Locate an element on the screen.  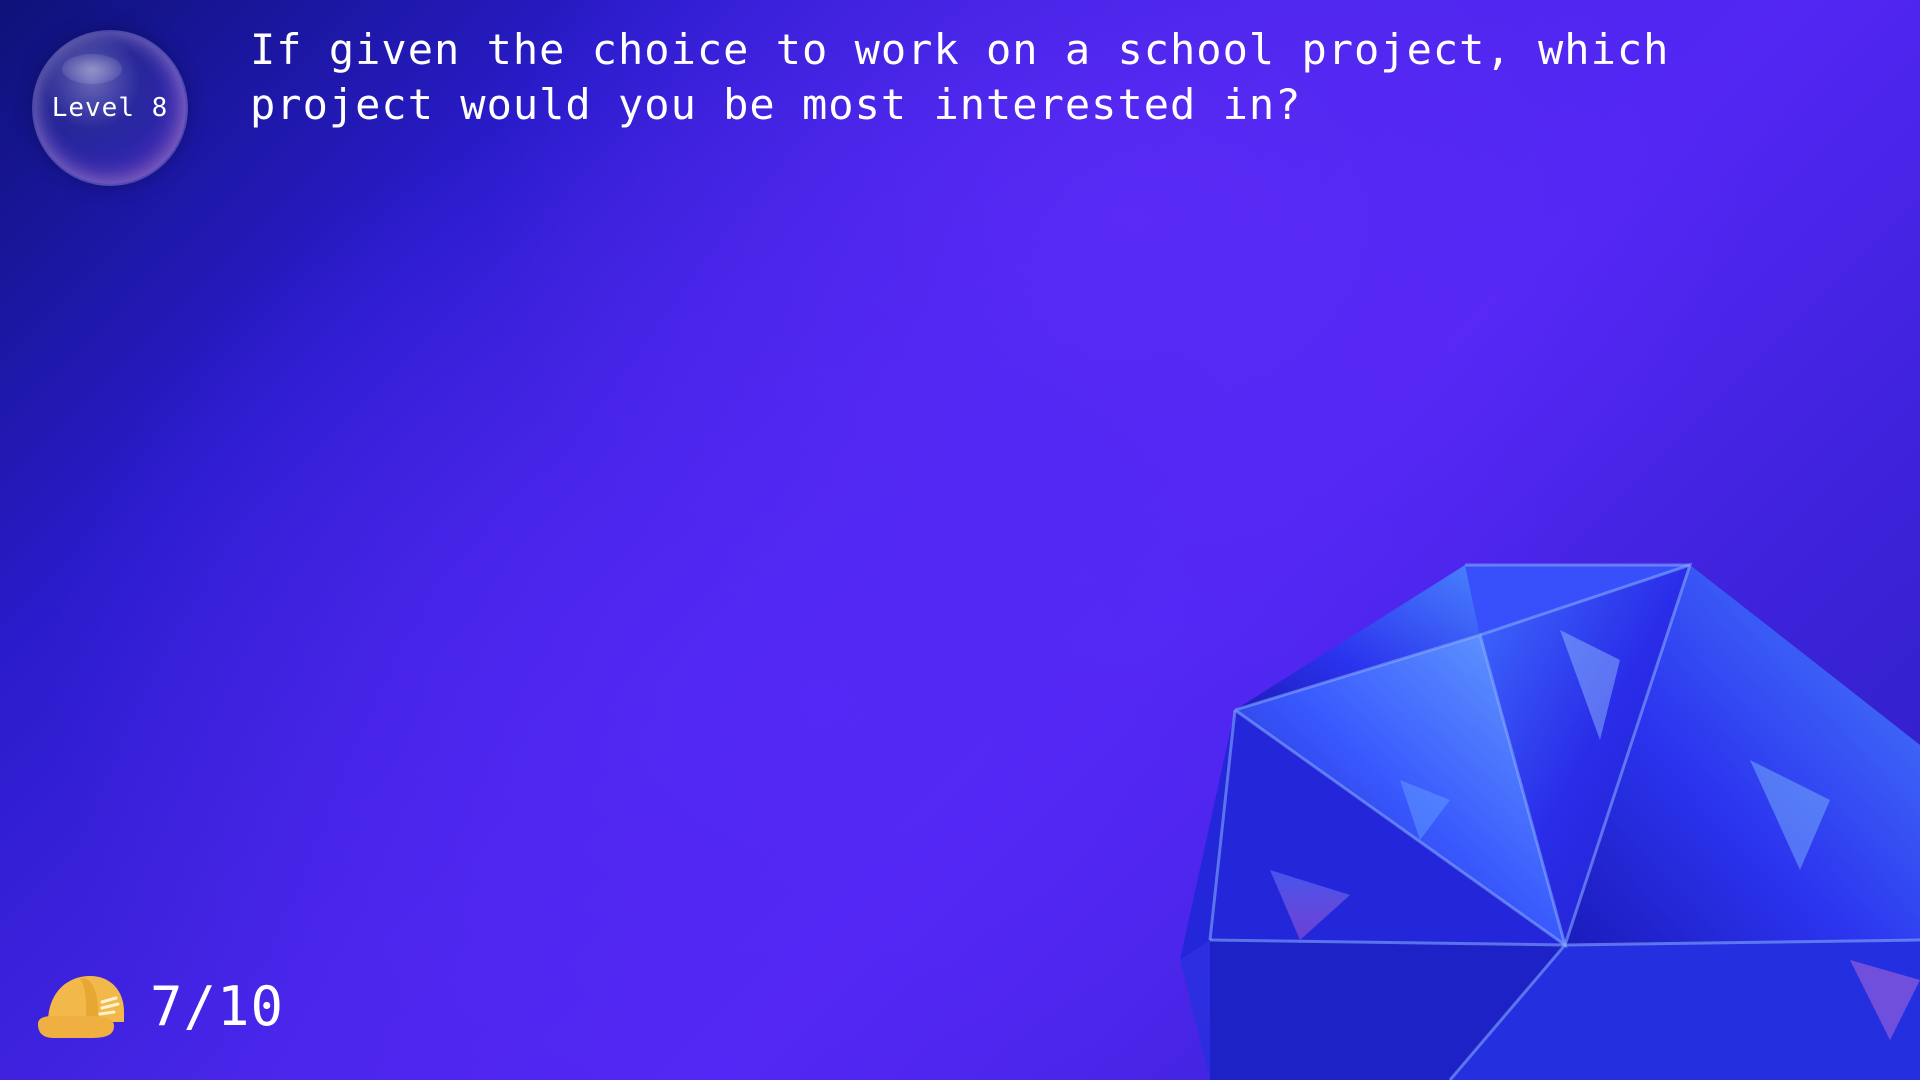
progress-counter: 7/10 is located at coordinates (159, 1006).